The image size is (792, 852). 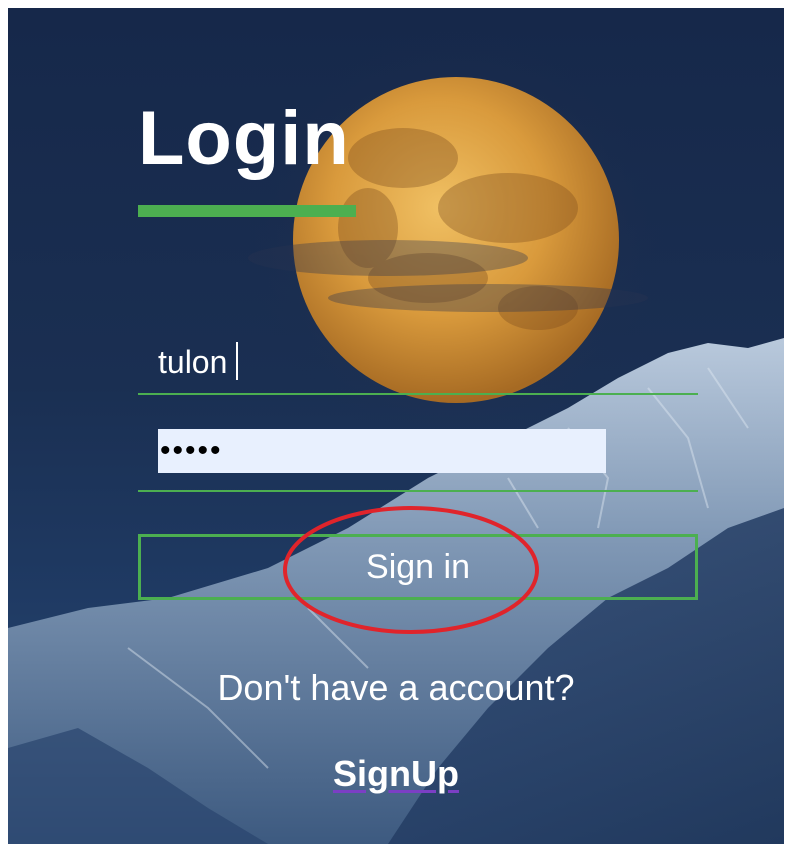 I want to click on sign-in-button: Sign in, so click(x=418, y=567).